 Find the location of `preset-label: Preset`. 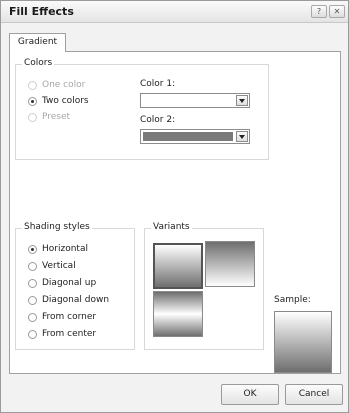

preset-label: Preset is located at coordinates (56, 117).